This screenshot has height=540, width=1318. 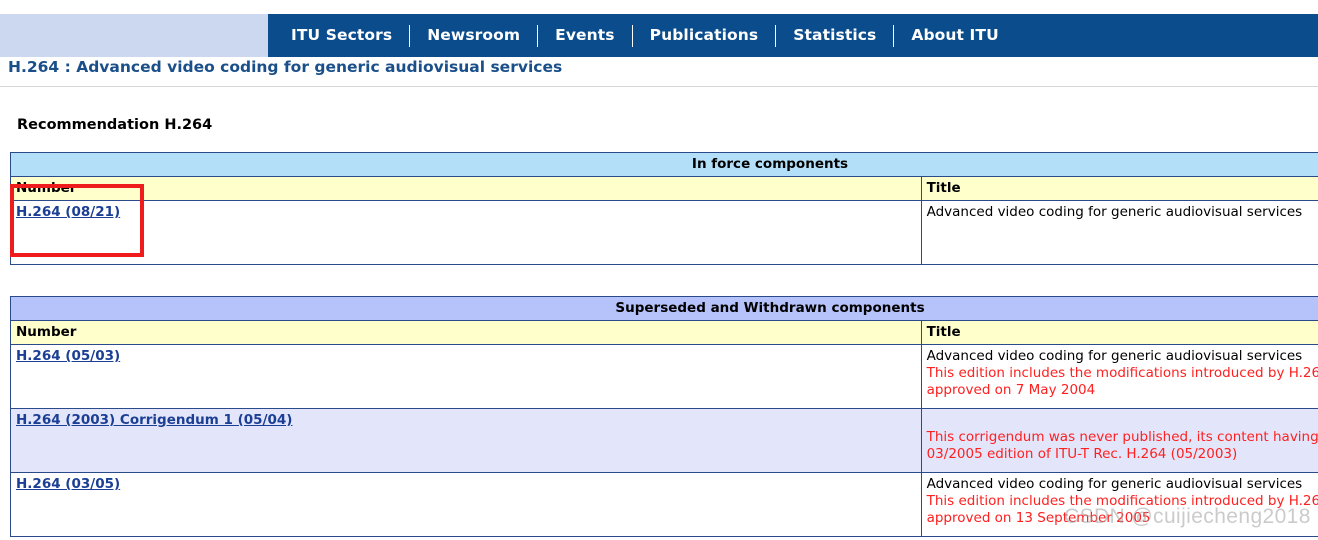 I want to click on group-header-in-force: In force components, so click(x=664, y=164).